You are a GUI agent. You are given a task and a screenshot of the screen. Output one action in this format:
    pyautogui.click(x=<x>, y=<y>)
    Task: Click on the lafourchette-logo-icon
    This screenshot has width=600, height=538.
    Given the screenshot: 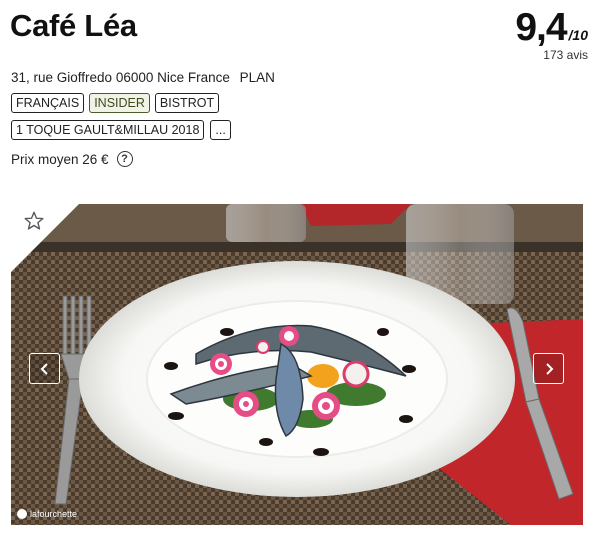 What is the action you would take?
    pyautogui.click(x=22, y=514)
    